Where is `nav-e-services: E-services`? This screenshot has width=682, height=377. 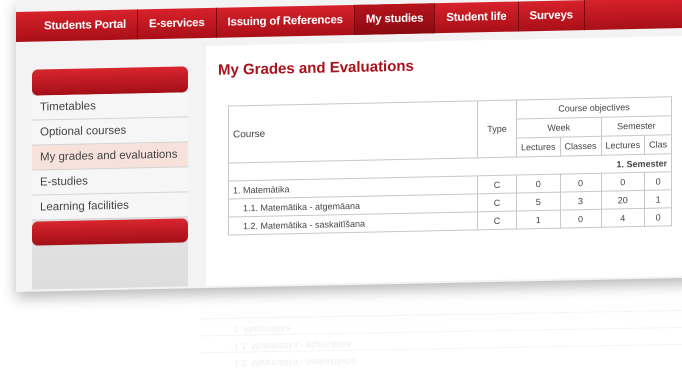
nav-e-services: E-services is located at coordinates (177, 23).